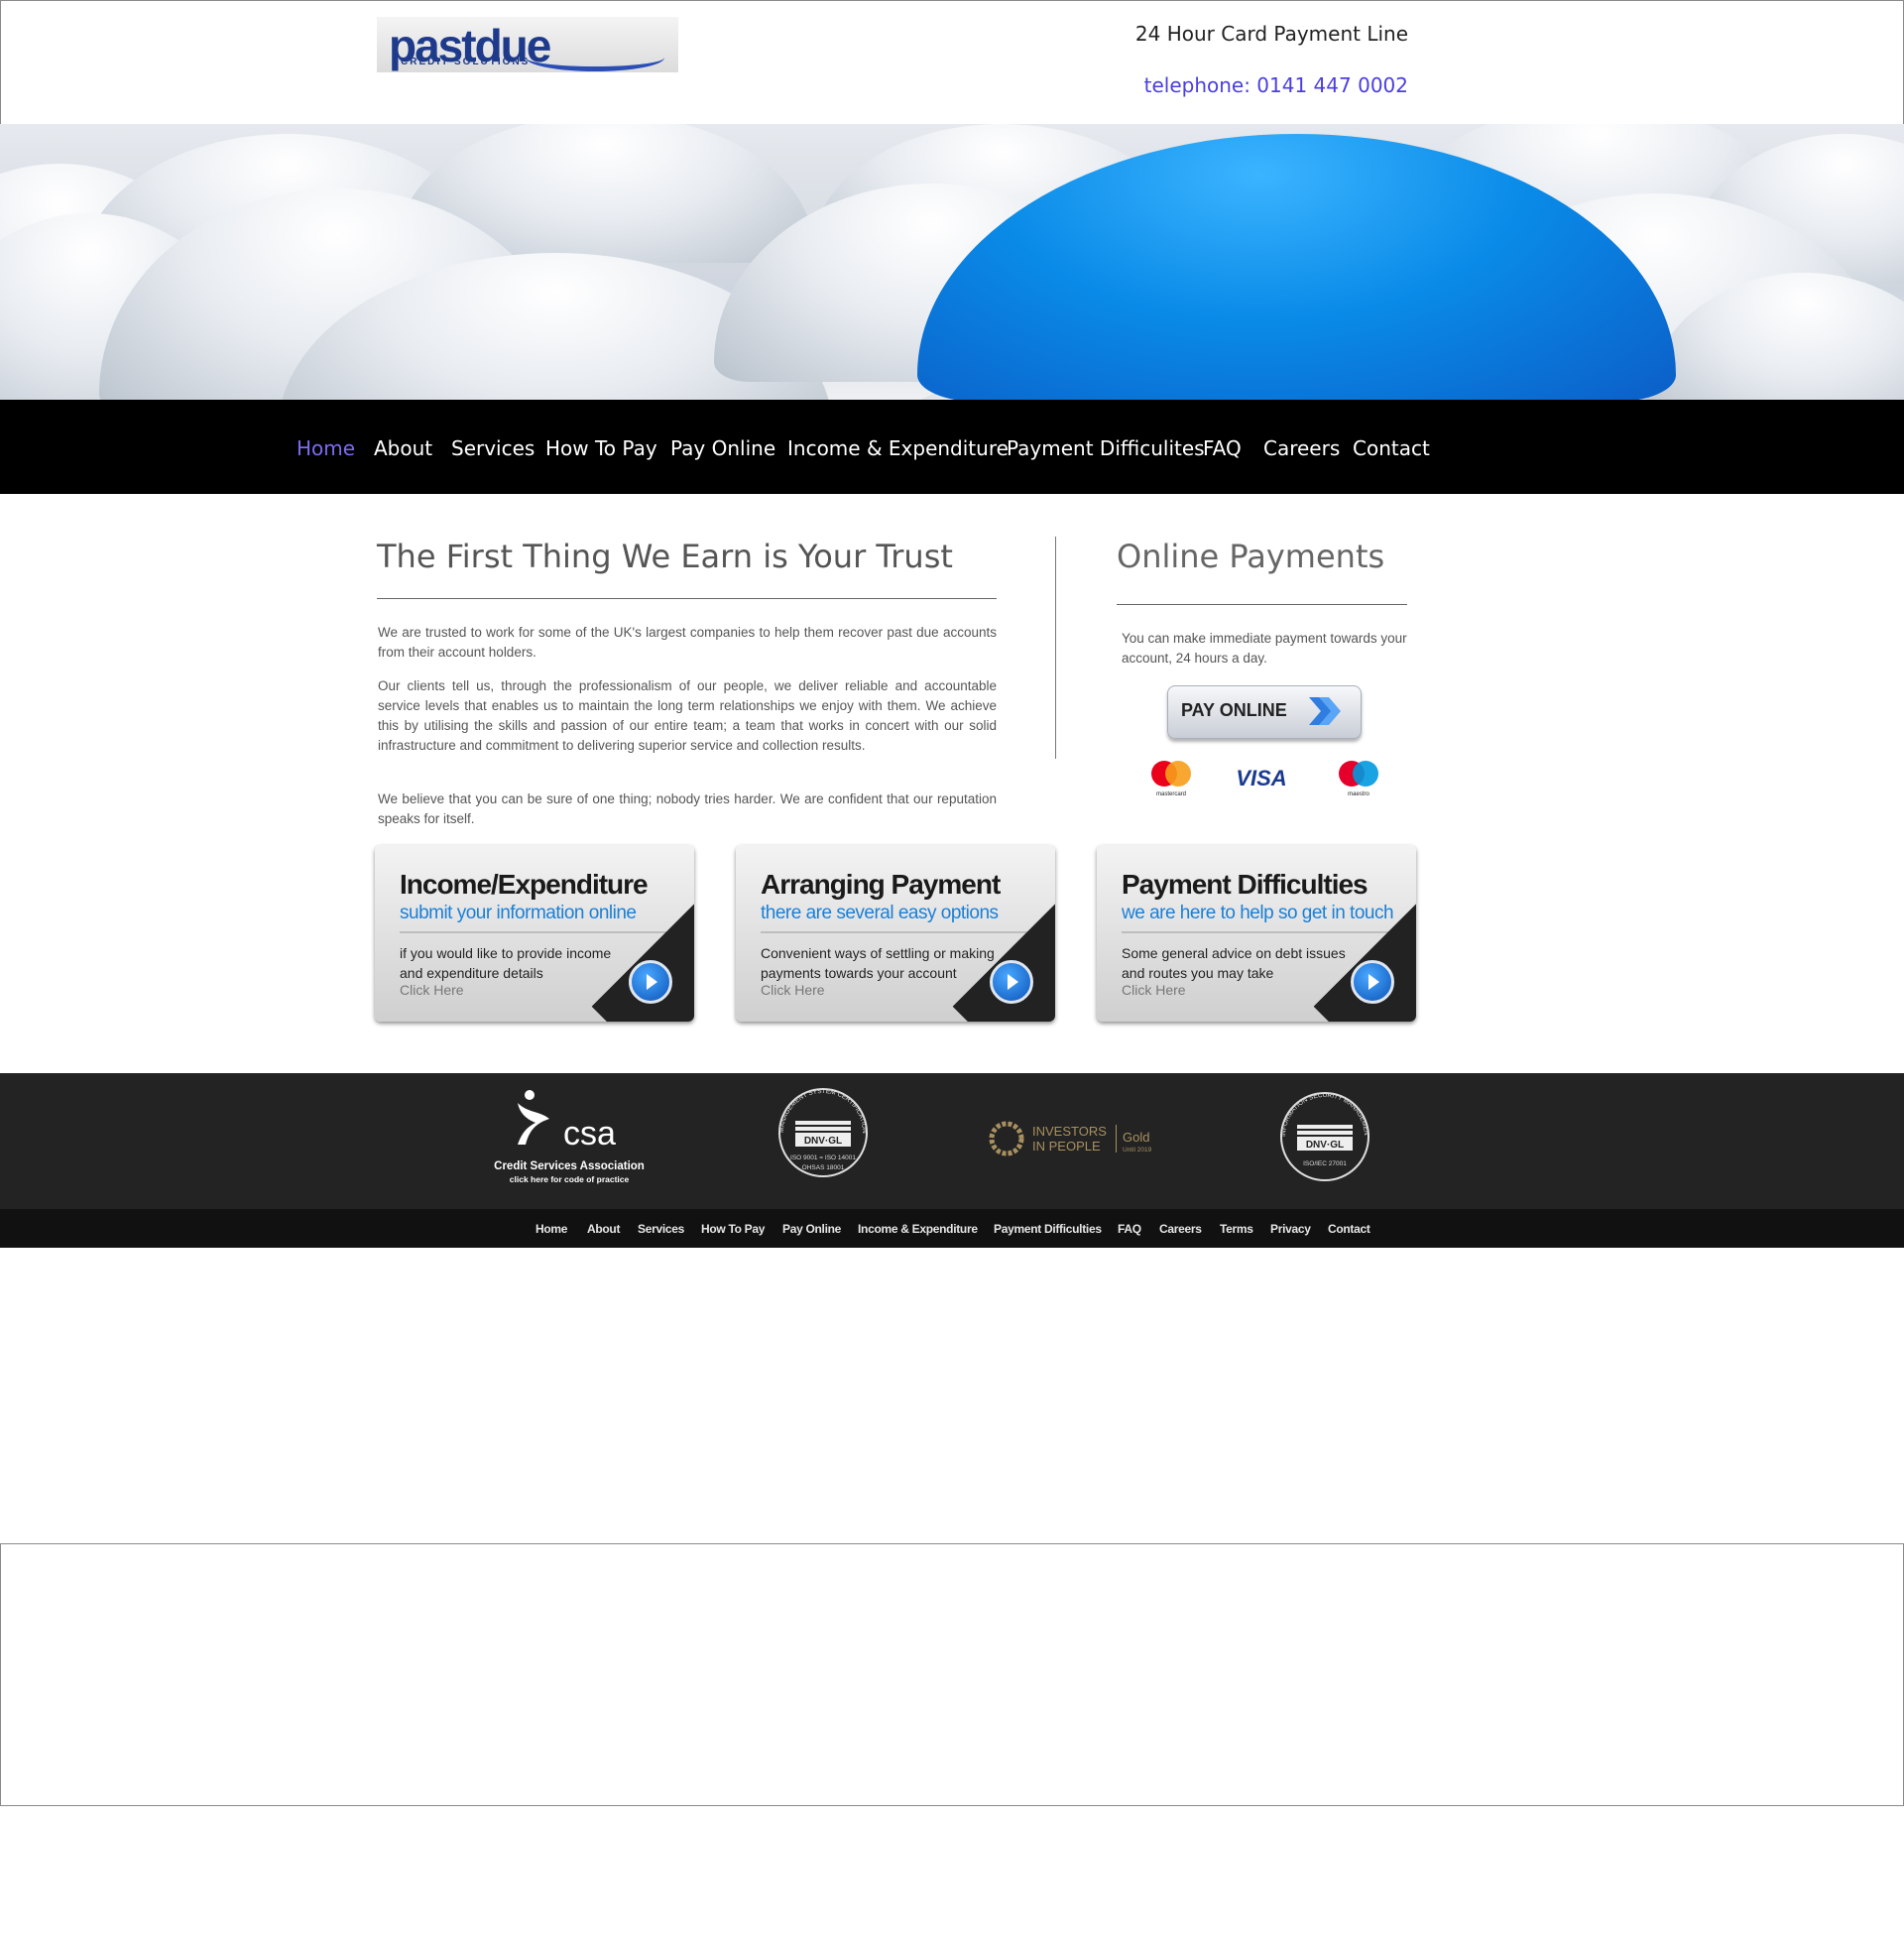 The image size is (1904, 1944). What do you see at coordinates (603, 1229) in the screenshot?
I see `footer-link-about: About` at bounding box center [603, 1229].